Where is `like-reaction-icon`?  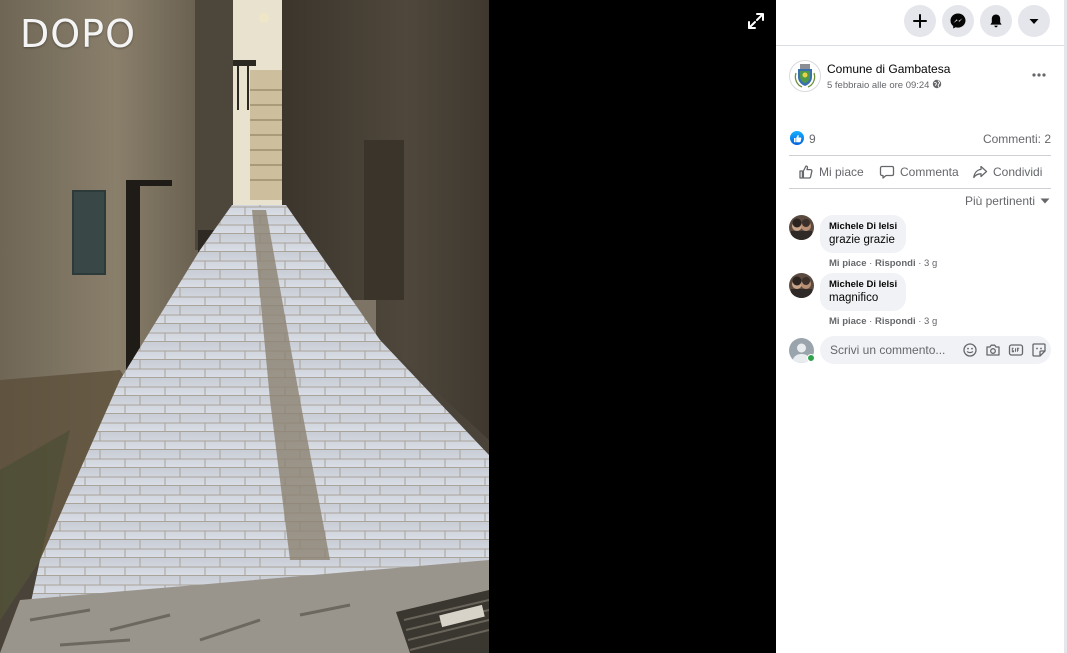
like-reaction-icon is located at coordinates (797, 138).